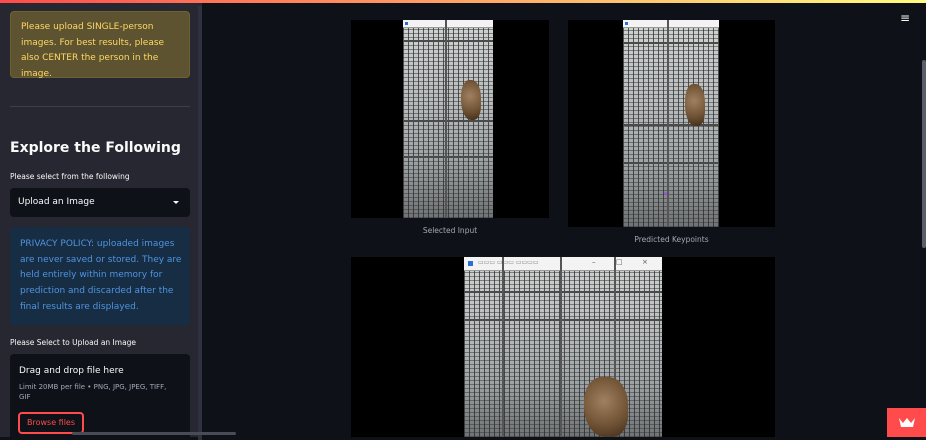  What do you see at coordinates (200, 223) in the screenshot?
I see `sidebar-scrollbar` at bounding box center [200, 223].